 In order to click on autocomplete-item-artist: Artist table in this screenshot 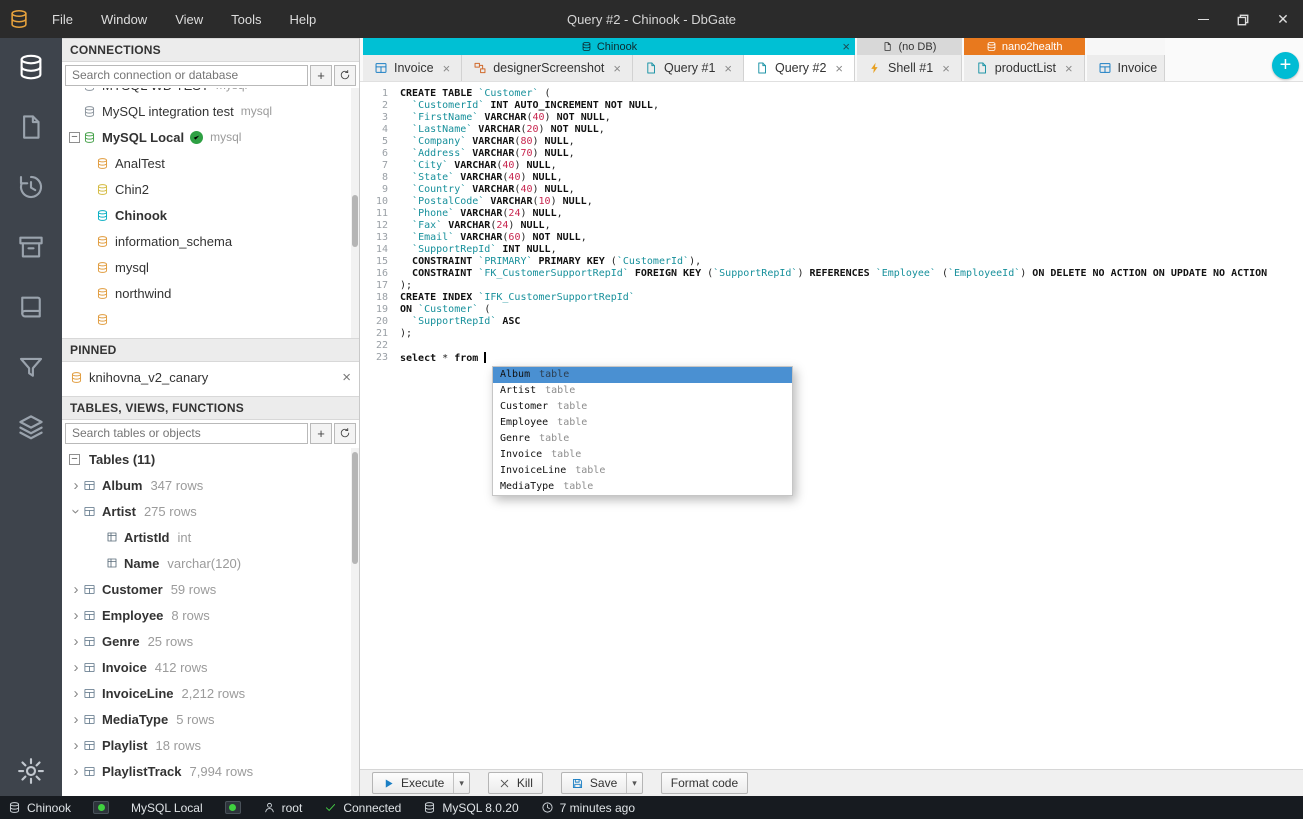, I will do `click(642, 391)`.